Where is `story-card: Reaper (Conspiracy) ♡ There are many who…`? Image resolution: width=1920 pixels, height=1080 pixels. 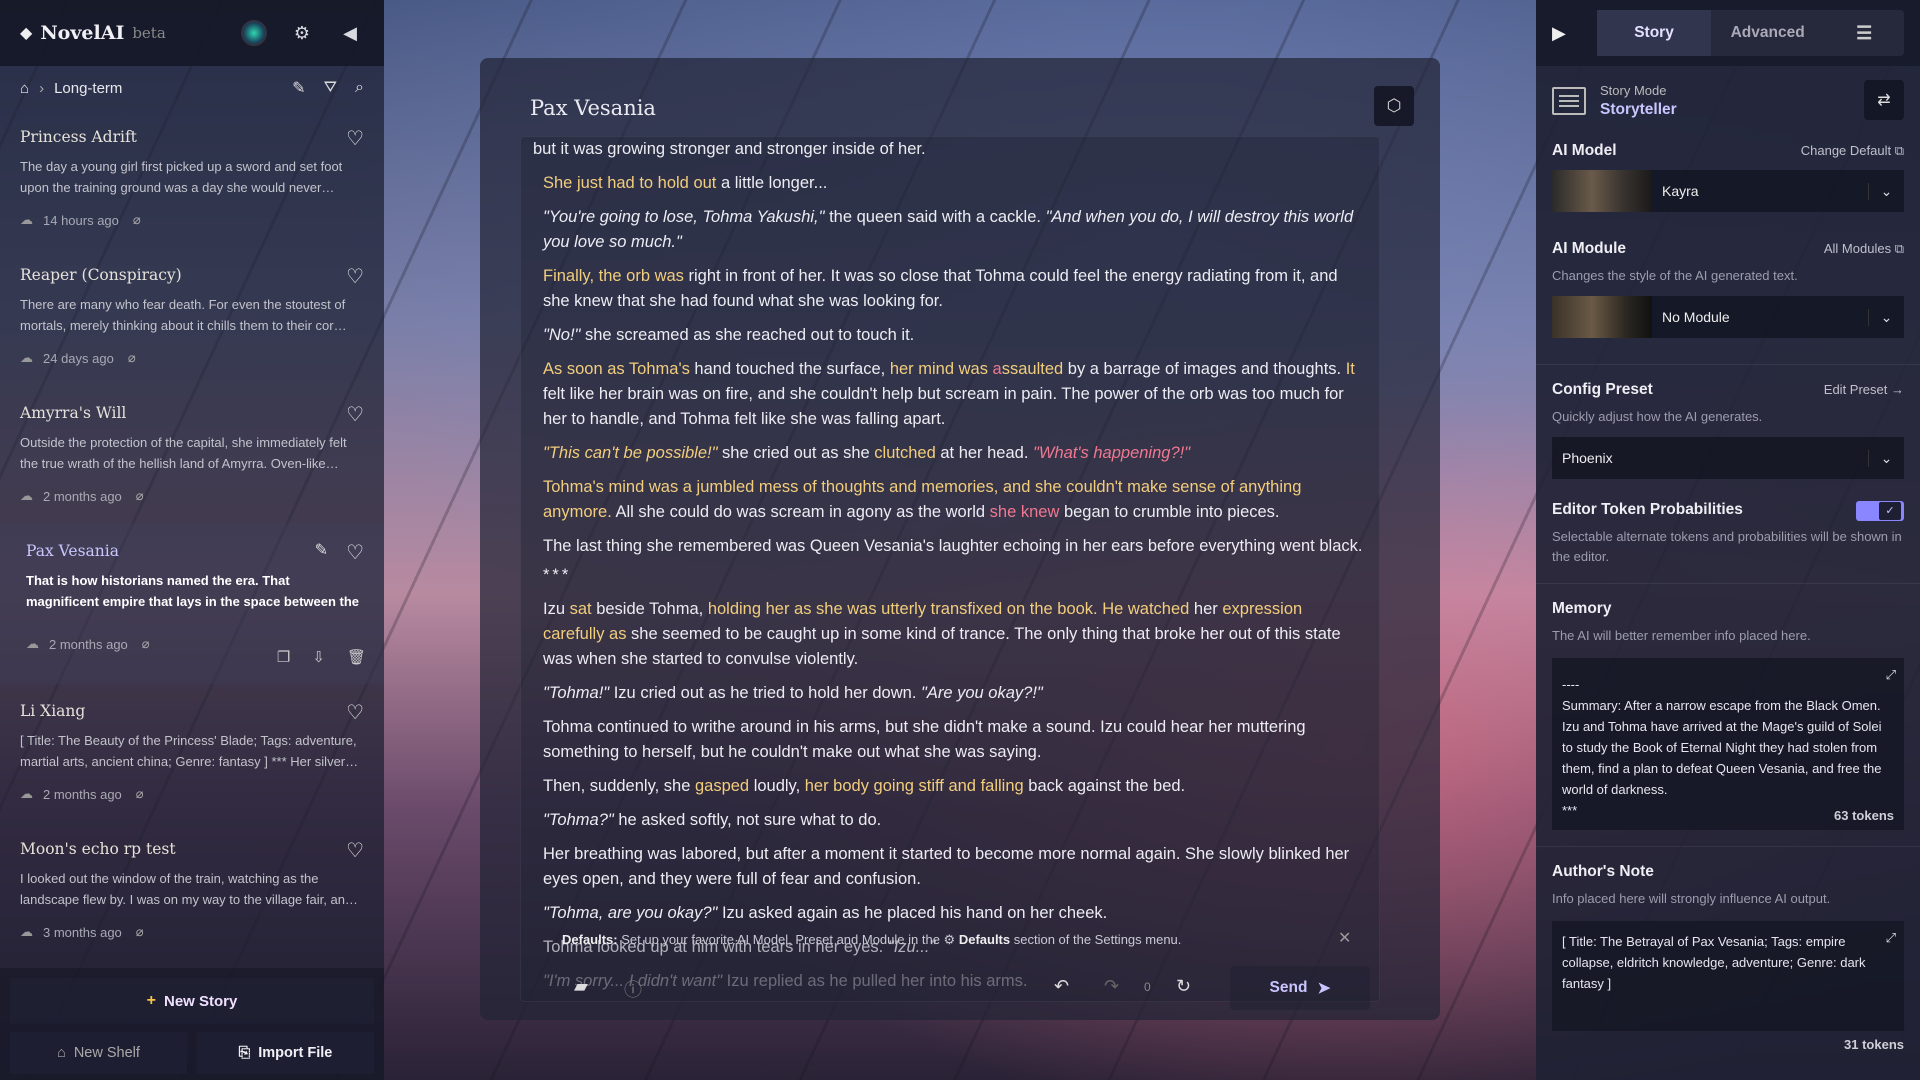 story-card: Reaper (Conspiracy) ♡ There are many who… is located at coordinates (192, 317).